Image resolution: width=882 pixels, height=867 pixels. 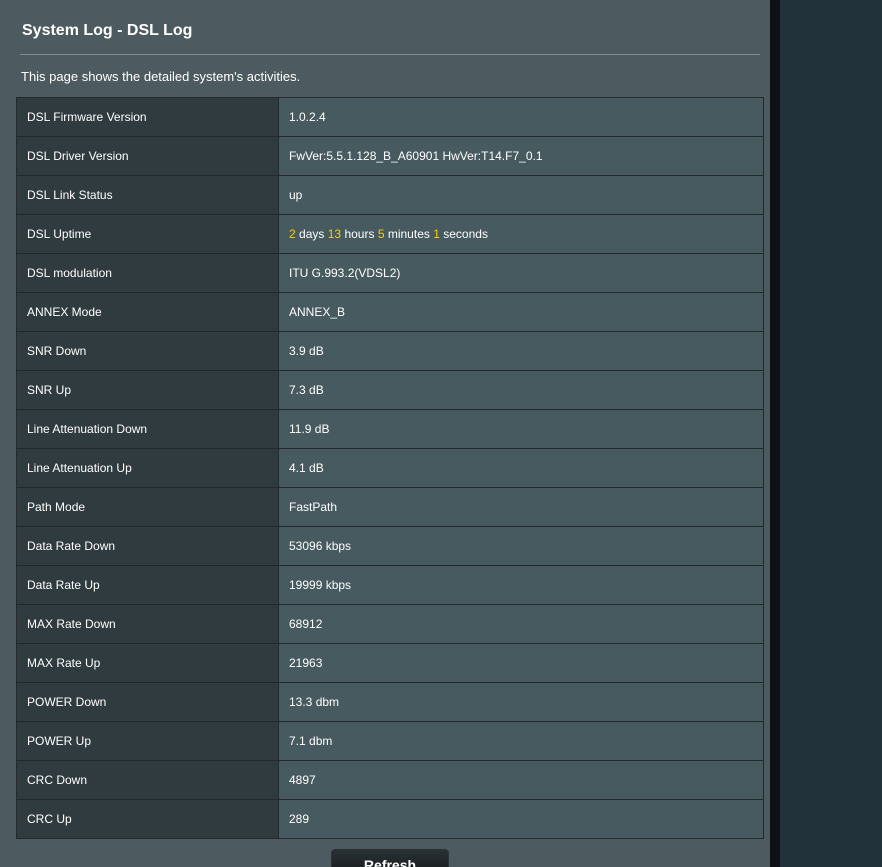 I want to click on table-row: DSL Firmware Version 1.0.2.4, so click(x=390, y=117).